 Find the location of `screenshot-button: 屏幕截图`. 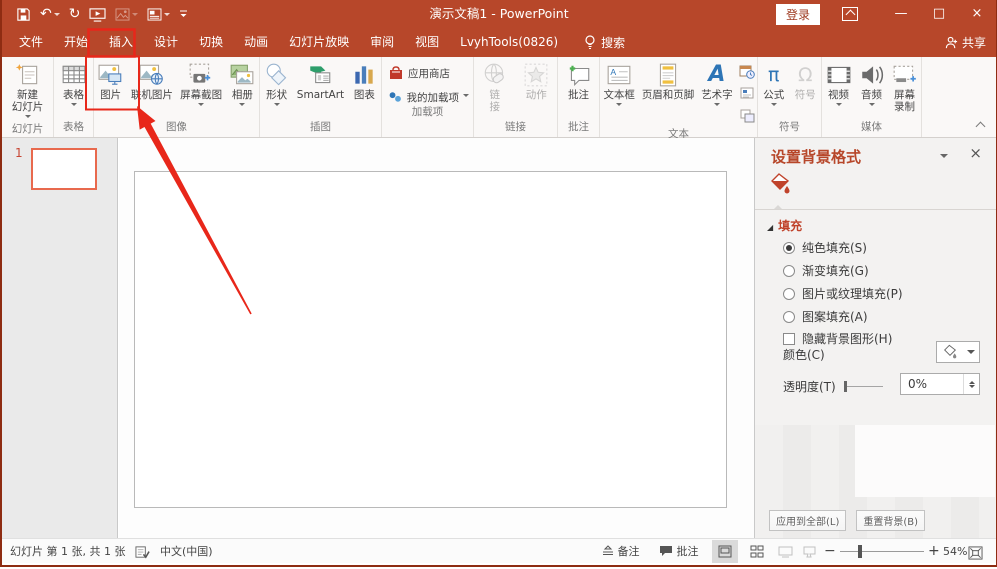

screenshot-button: 屏幕截图 is located at coordinates (201, 85).